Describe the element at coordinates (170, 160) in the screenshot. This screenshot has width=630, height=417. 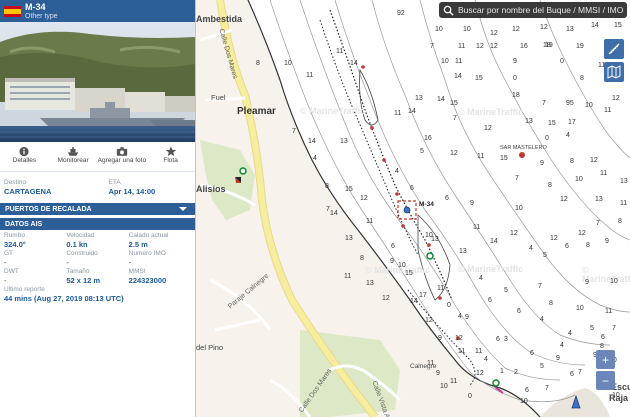
I see `fleet-label: Flota` at that location.